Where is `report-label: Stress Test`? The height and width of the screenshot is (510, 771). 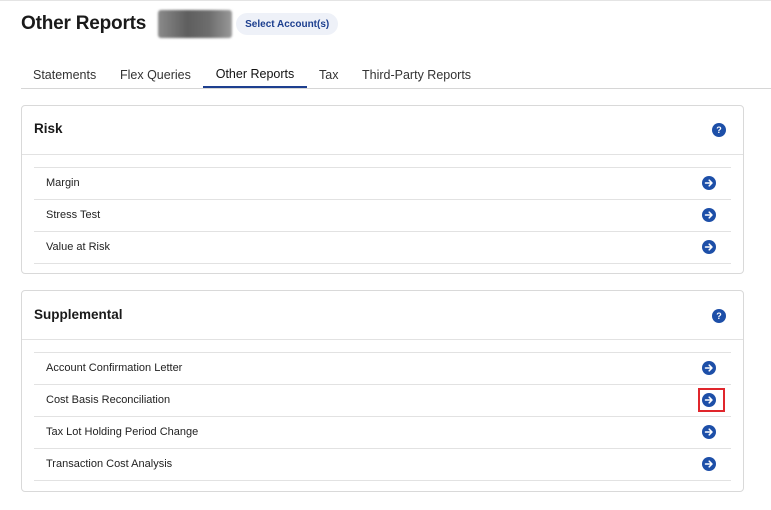
report-label: Stress Test is located at coordinates (73, 215).